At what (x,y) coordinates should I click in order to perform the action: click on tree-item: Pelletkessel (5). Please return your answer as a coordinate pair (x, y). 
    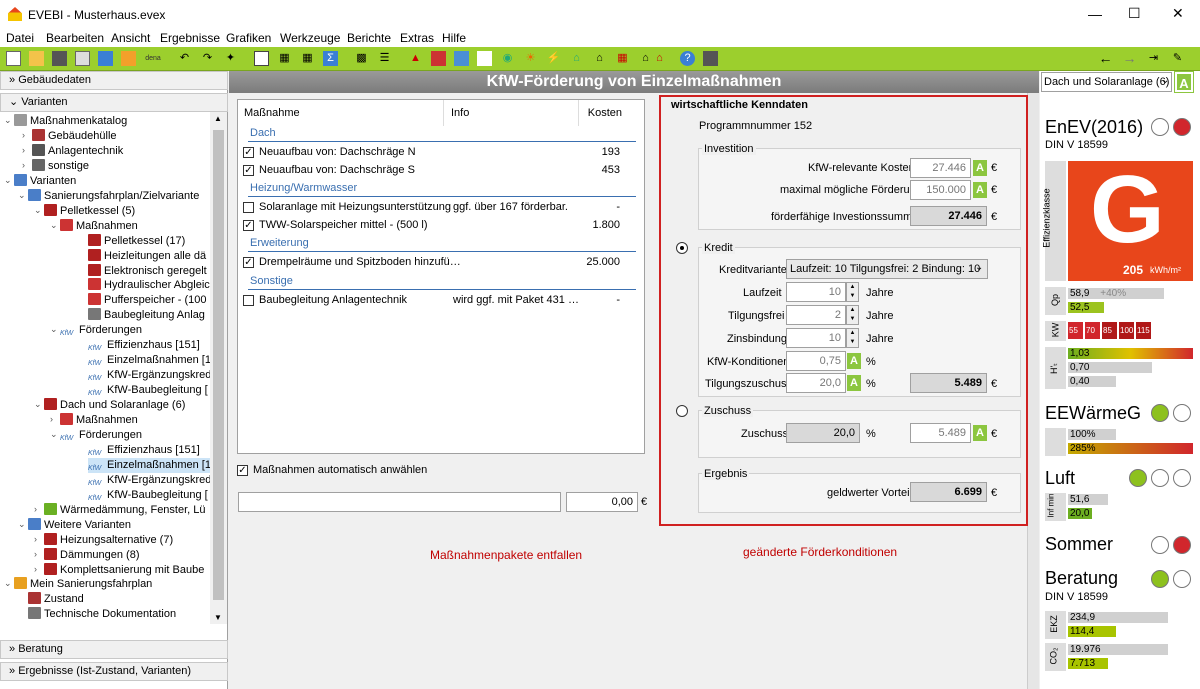
    Looking at the image, I should click on (89, 211).